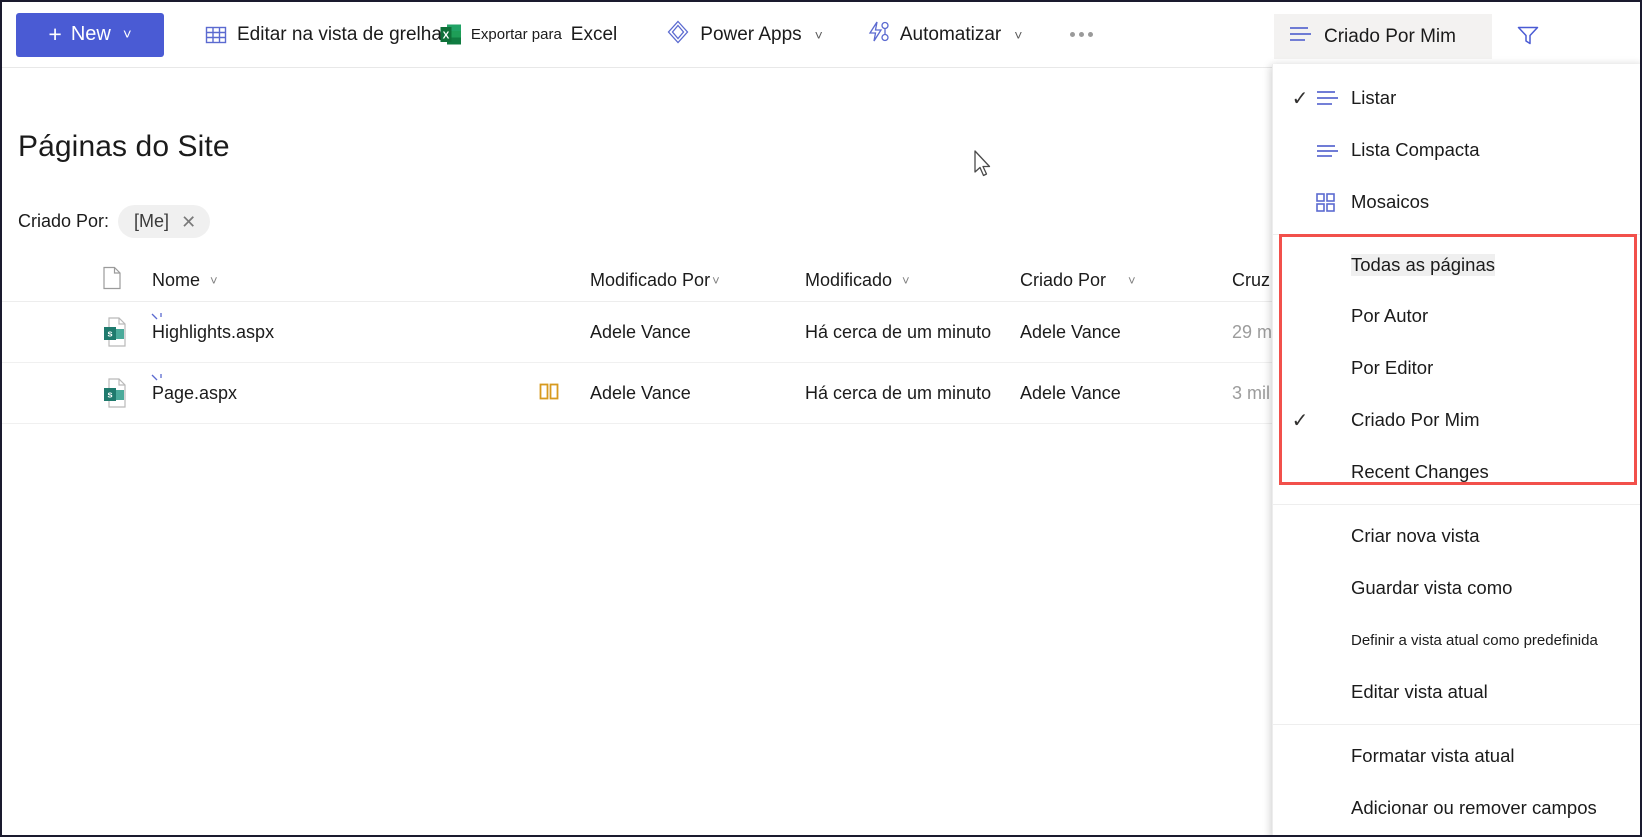 The image size is (1642, 837). What do you see at coordinates (1251, 392) in the screenshot?
I see `row-cross: 3 mil` at bounding box center [1251, 392].